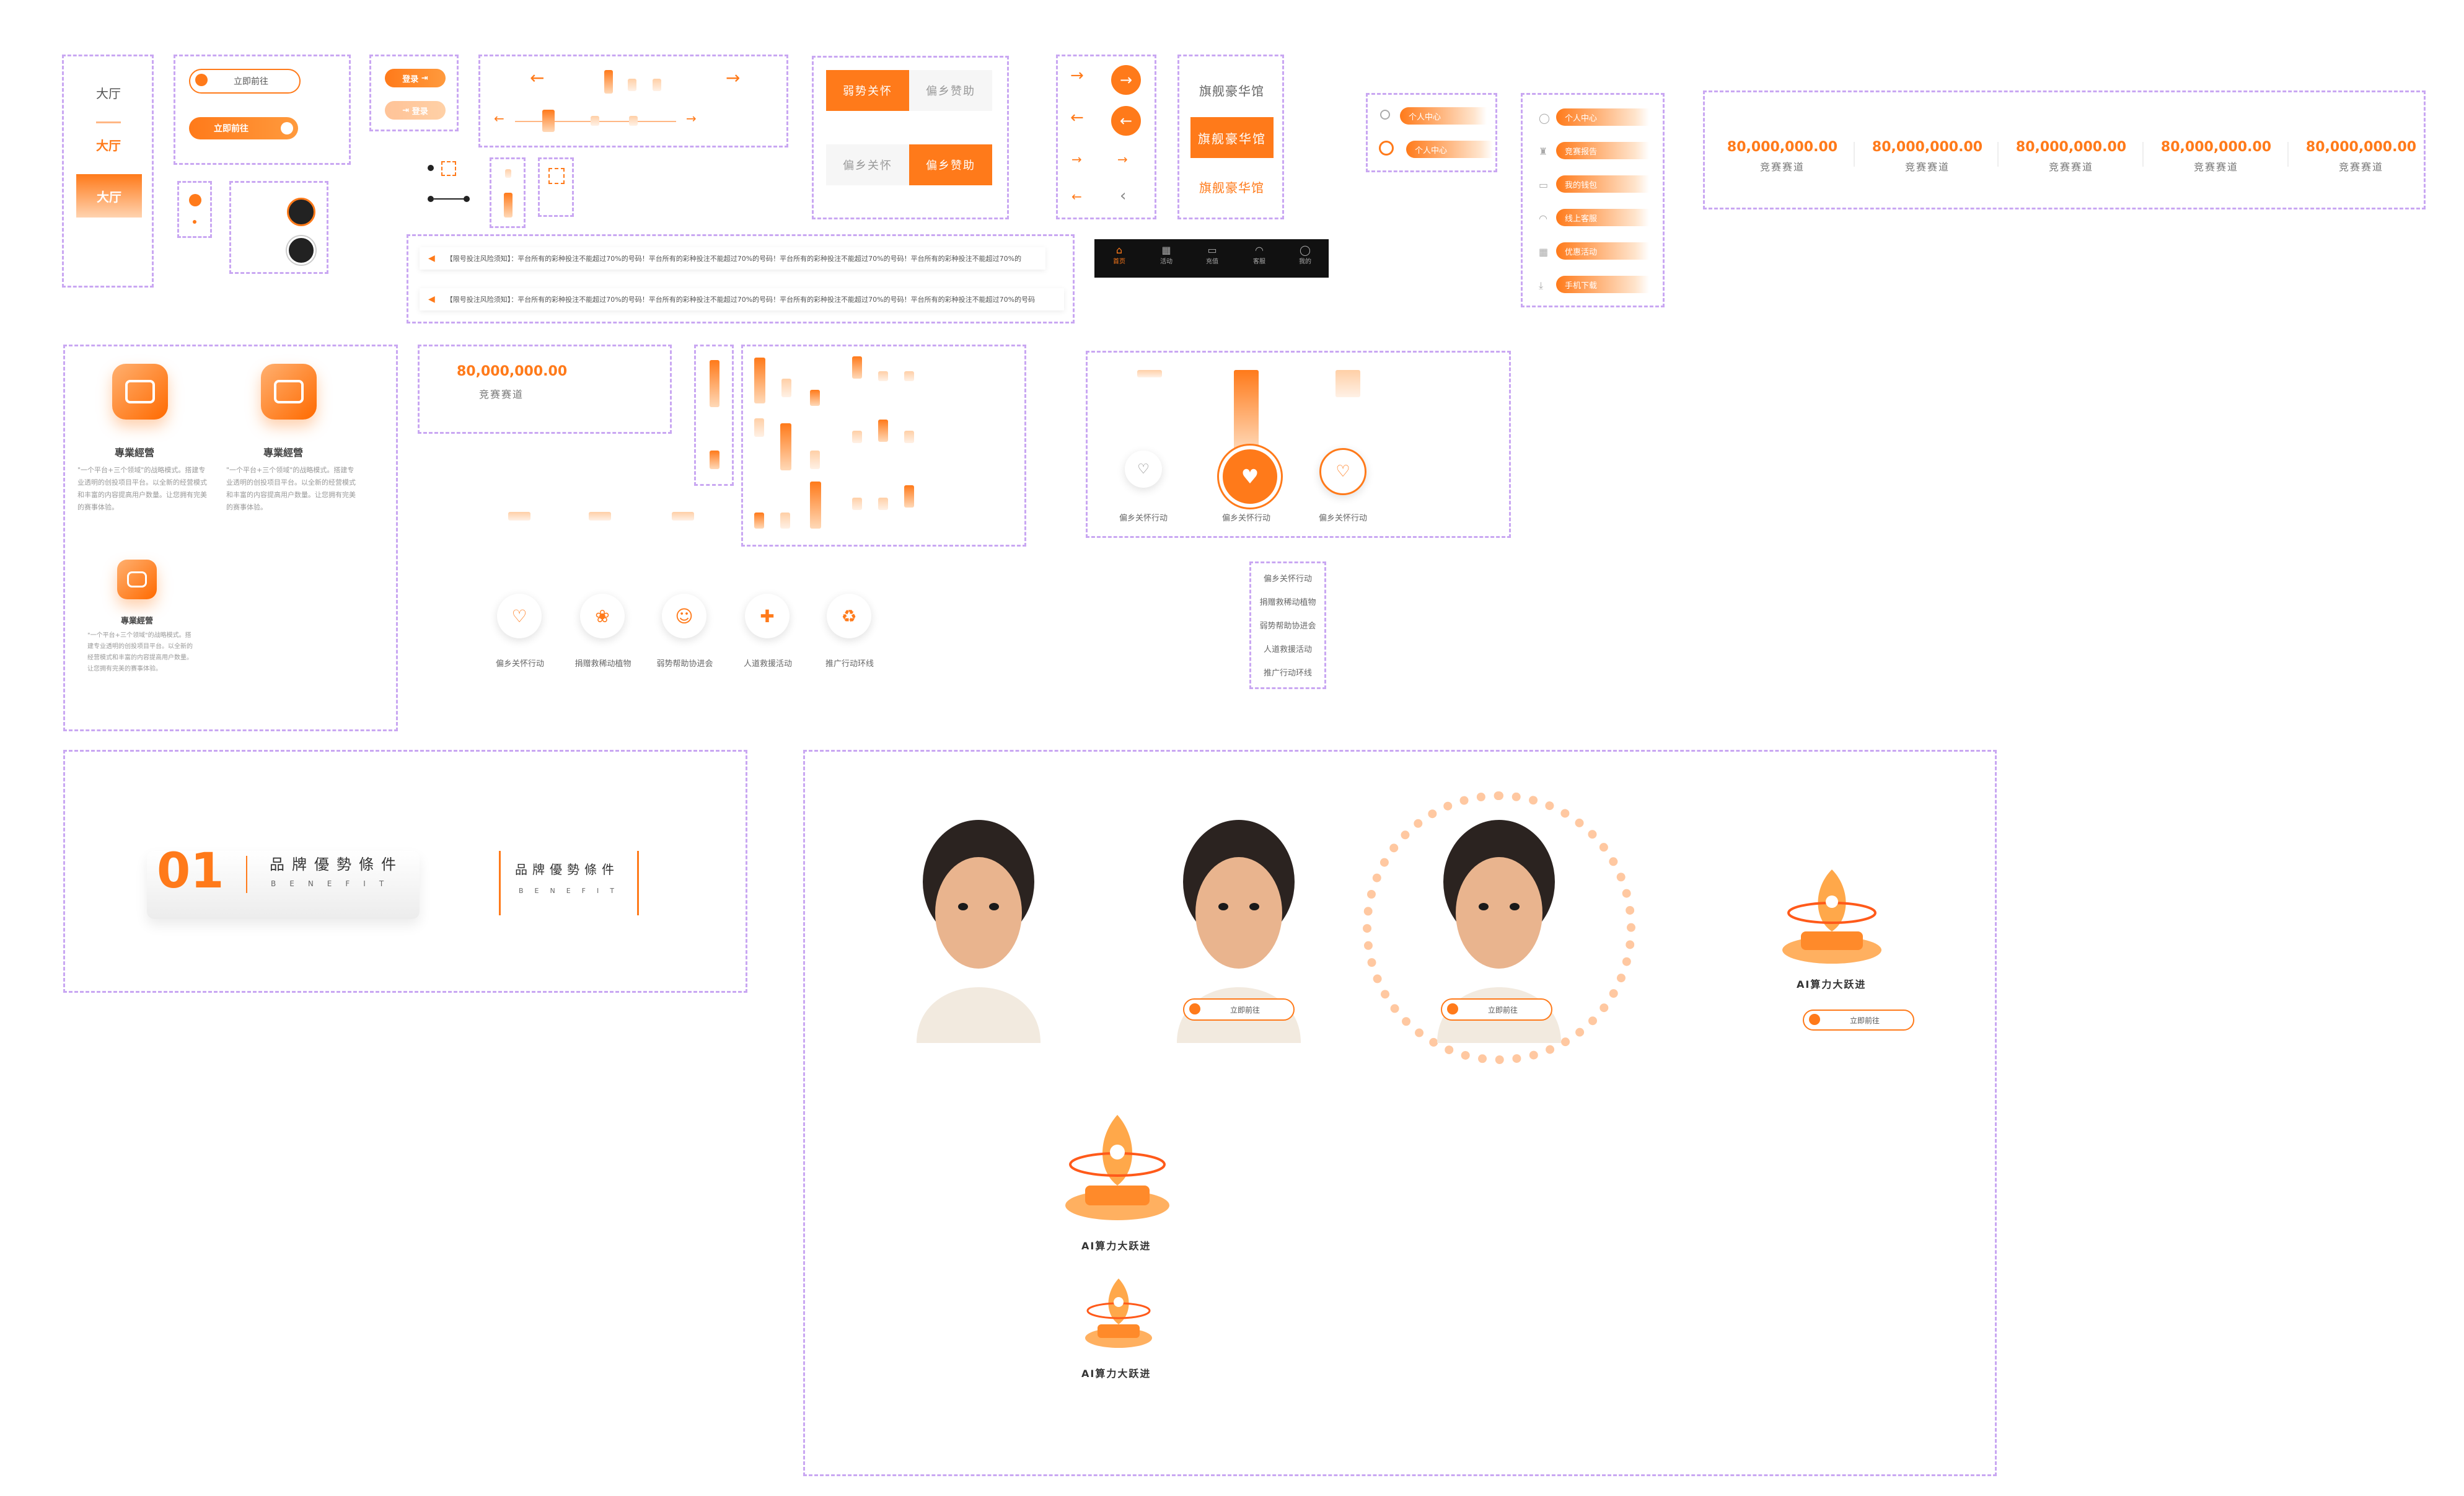 This screenshot has height=1496, width=2464. What do you see at coordinates (243, 128) in the screenshot?
I see `go-now-button-filled: 立即前往` at bounding box center [243, 128].